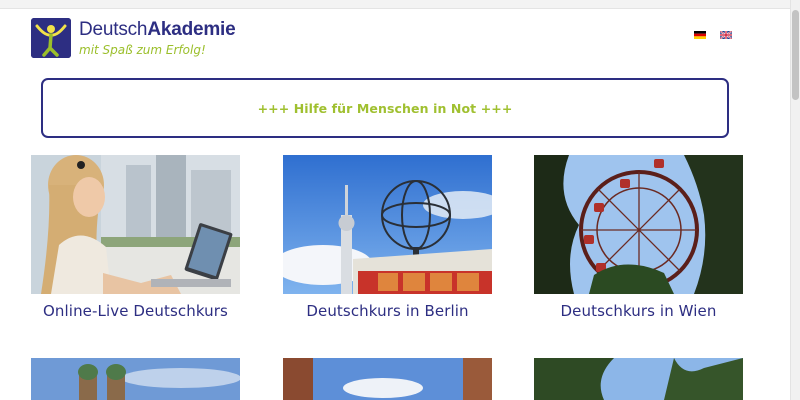 Image resolution: width=800 pixels, height=400 pixels. What do you see at coordinates (795, 200) in the screenshot?
I see `page-scrollbar` at bounding box center [795, 200].